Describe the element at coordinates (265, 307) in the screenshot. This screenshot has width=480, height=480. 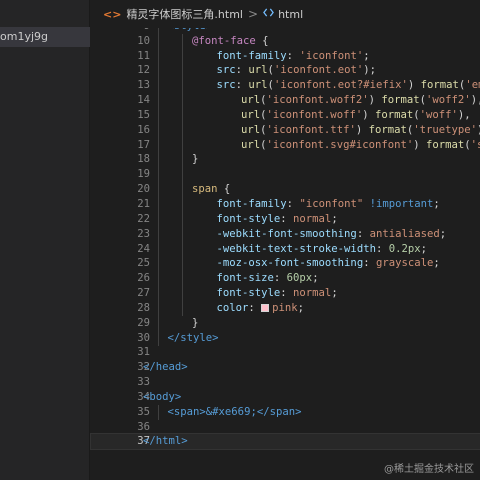
I see `color-swatch` at that location.